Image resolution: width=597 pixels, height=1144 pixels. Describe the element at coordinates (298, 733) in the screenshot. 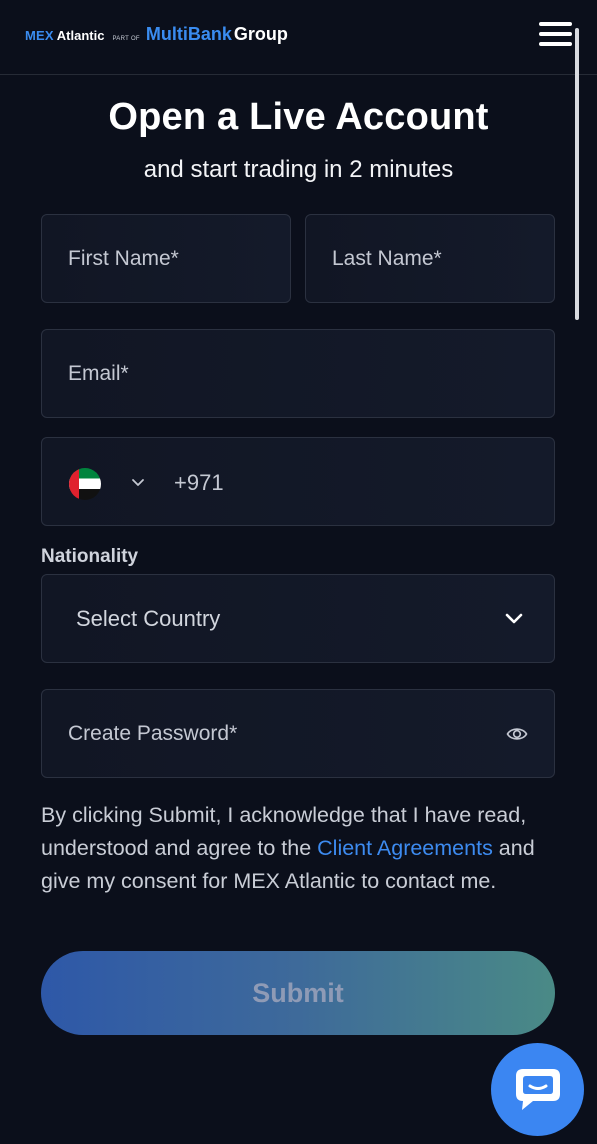

I see `password-field: Create Password*` at that location.